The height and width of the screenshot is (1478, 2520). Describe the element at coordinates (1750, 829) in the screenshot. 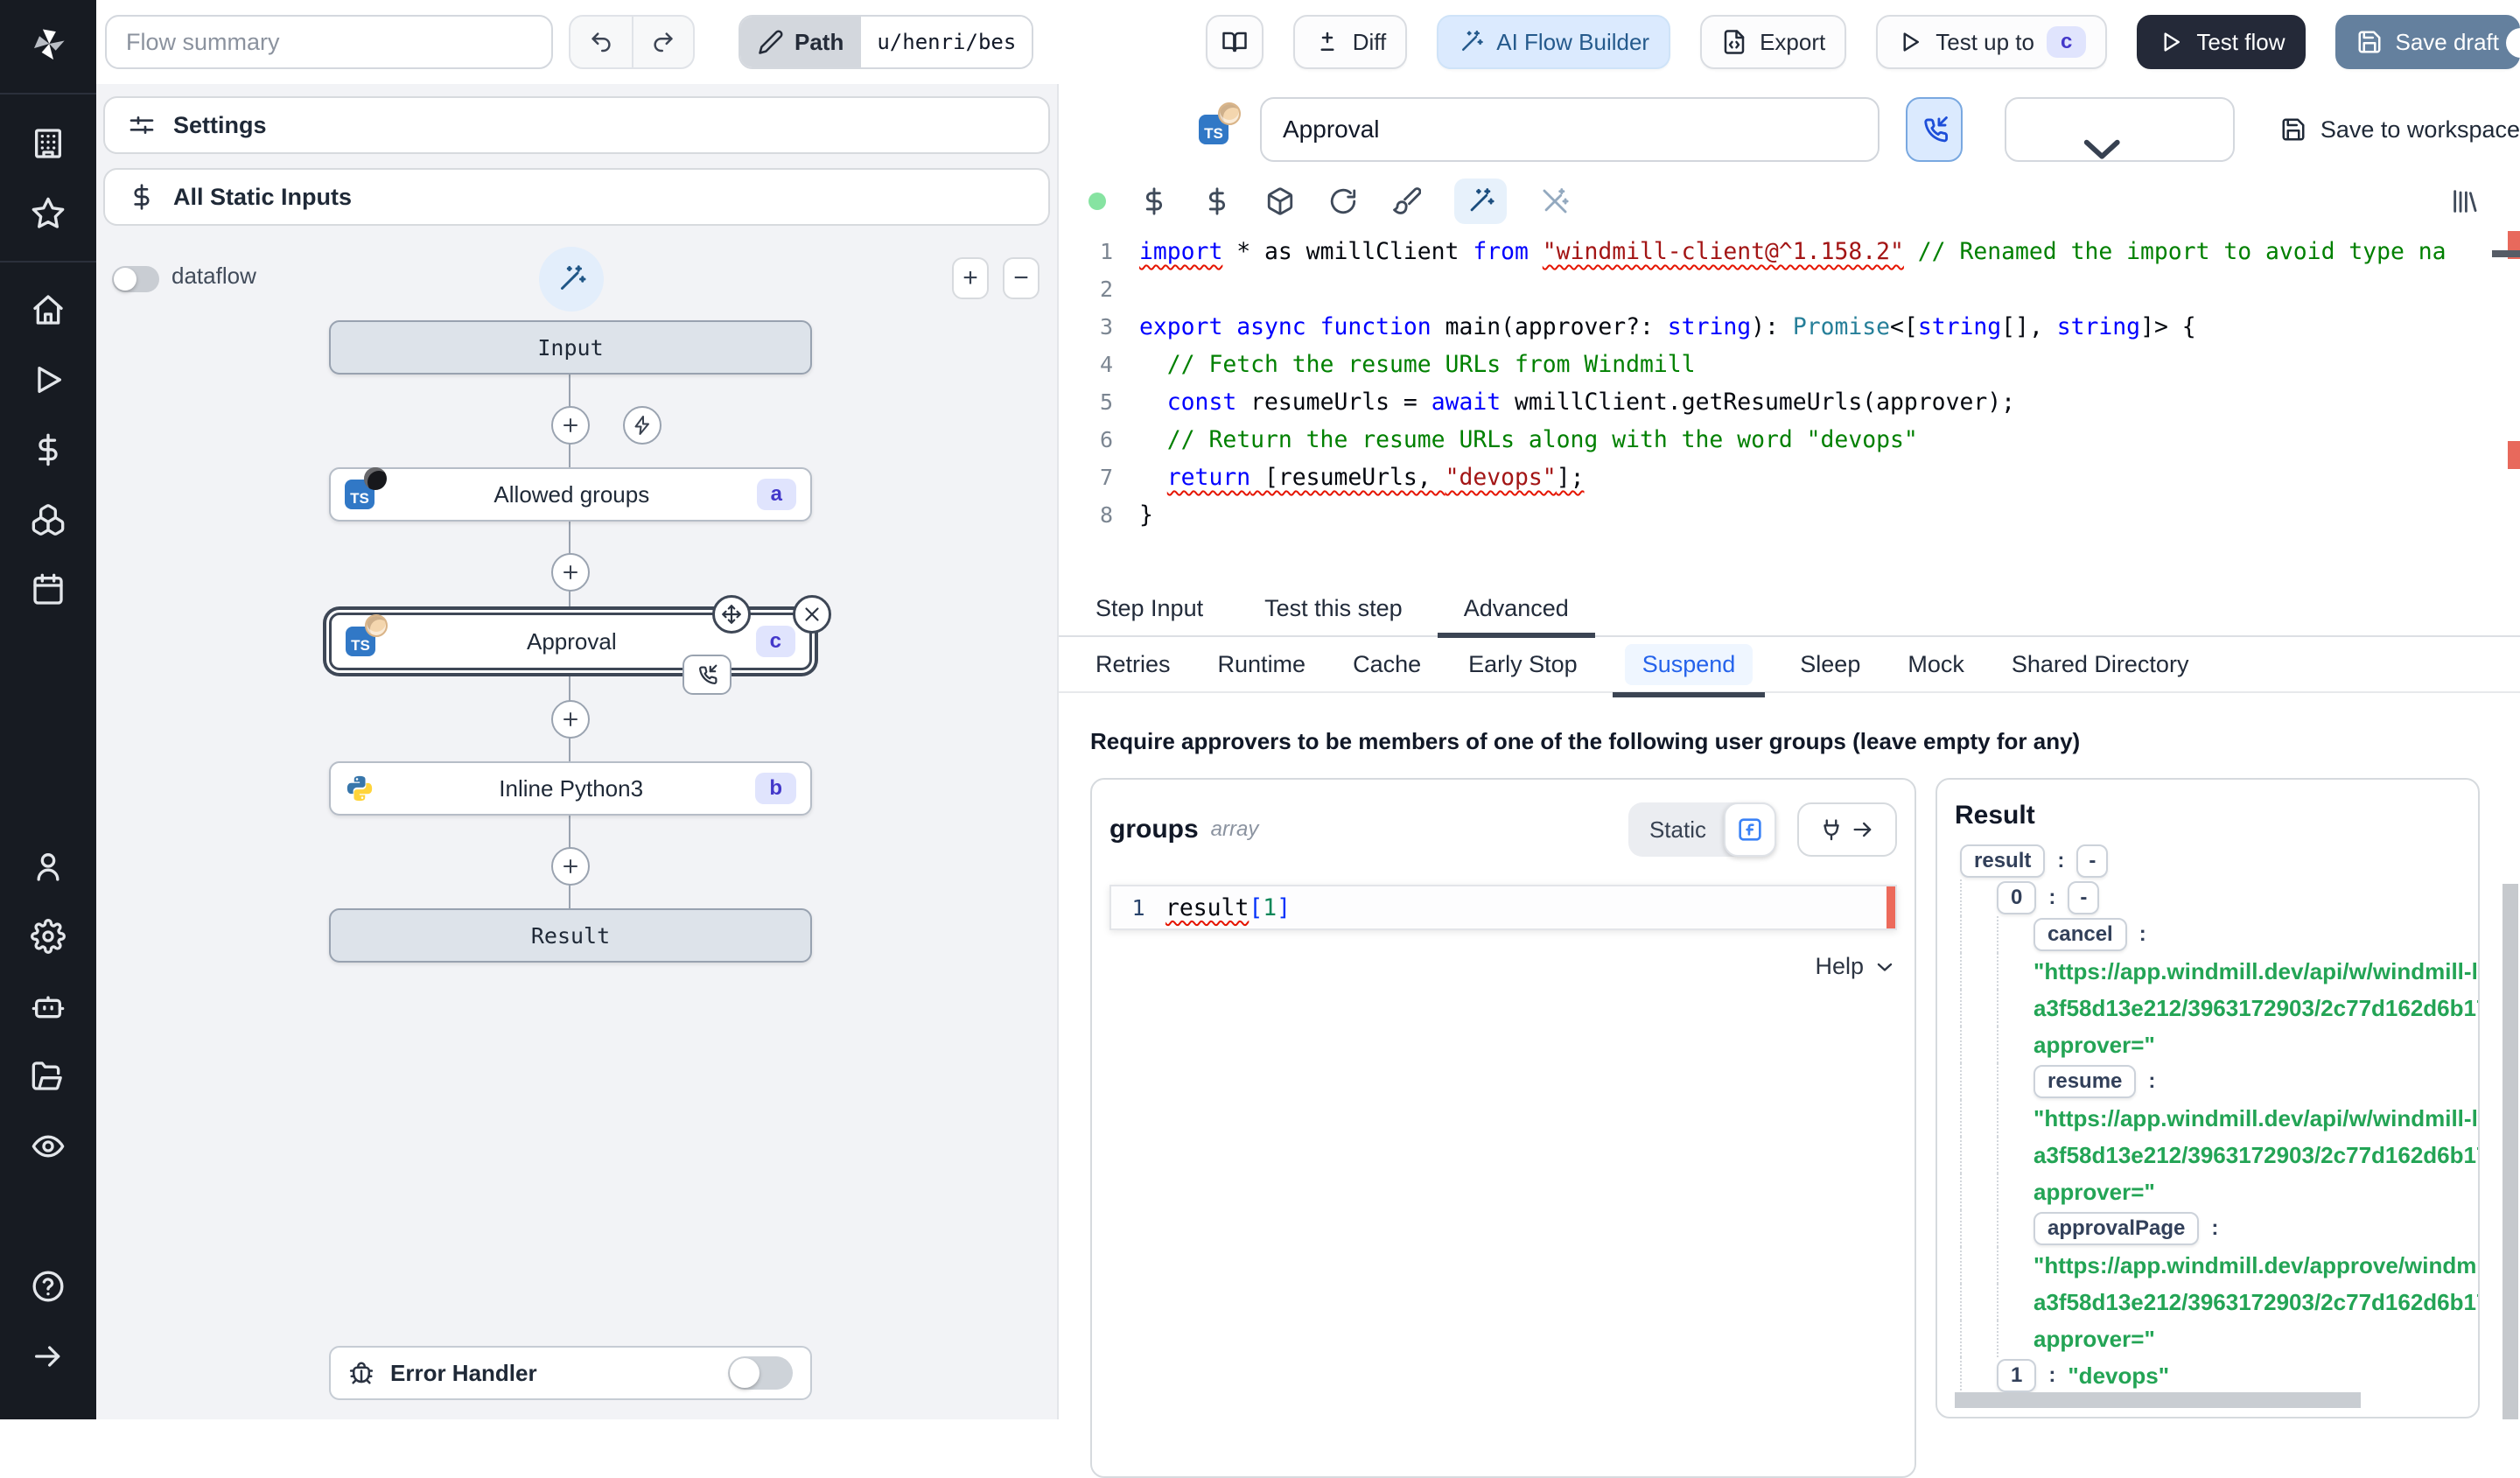

I see `javascript-expr-button` at that location.